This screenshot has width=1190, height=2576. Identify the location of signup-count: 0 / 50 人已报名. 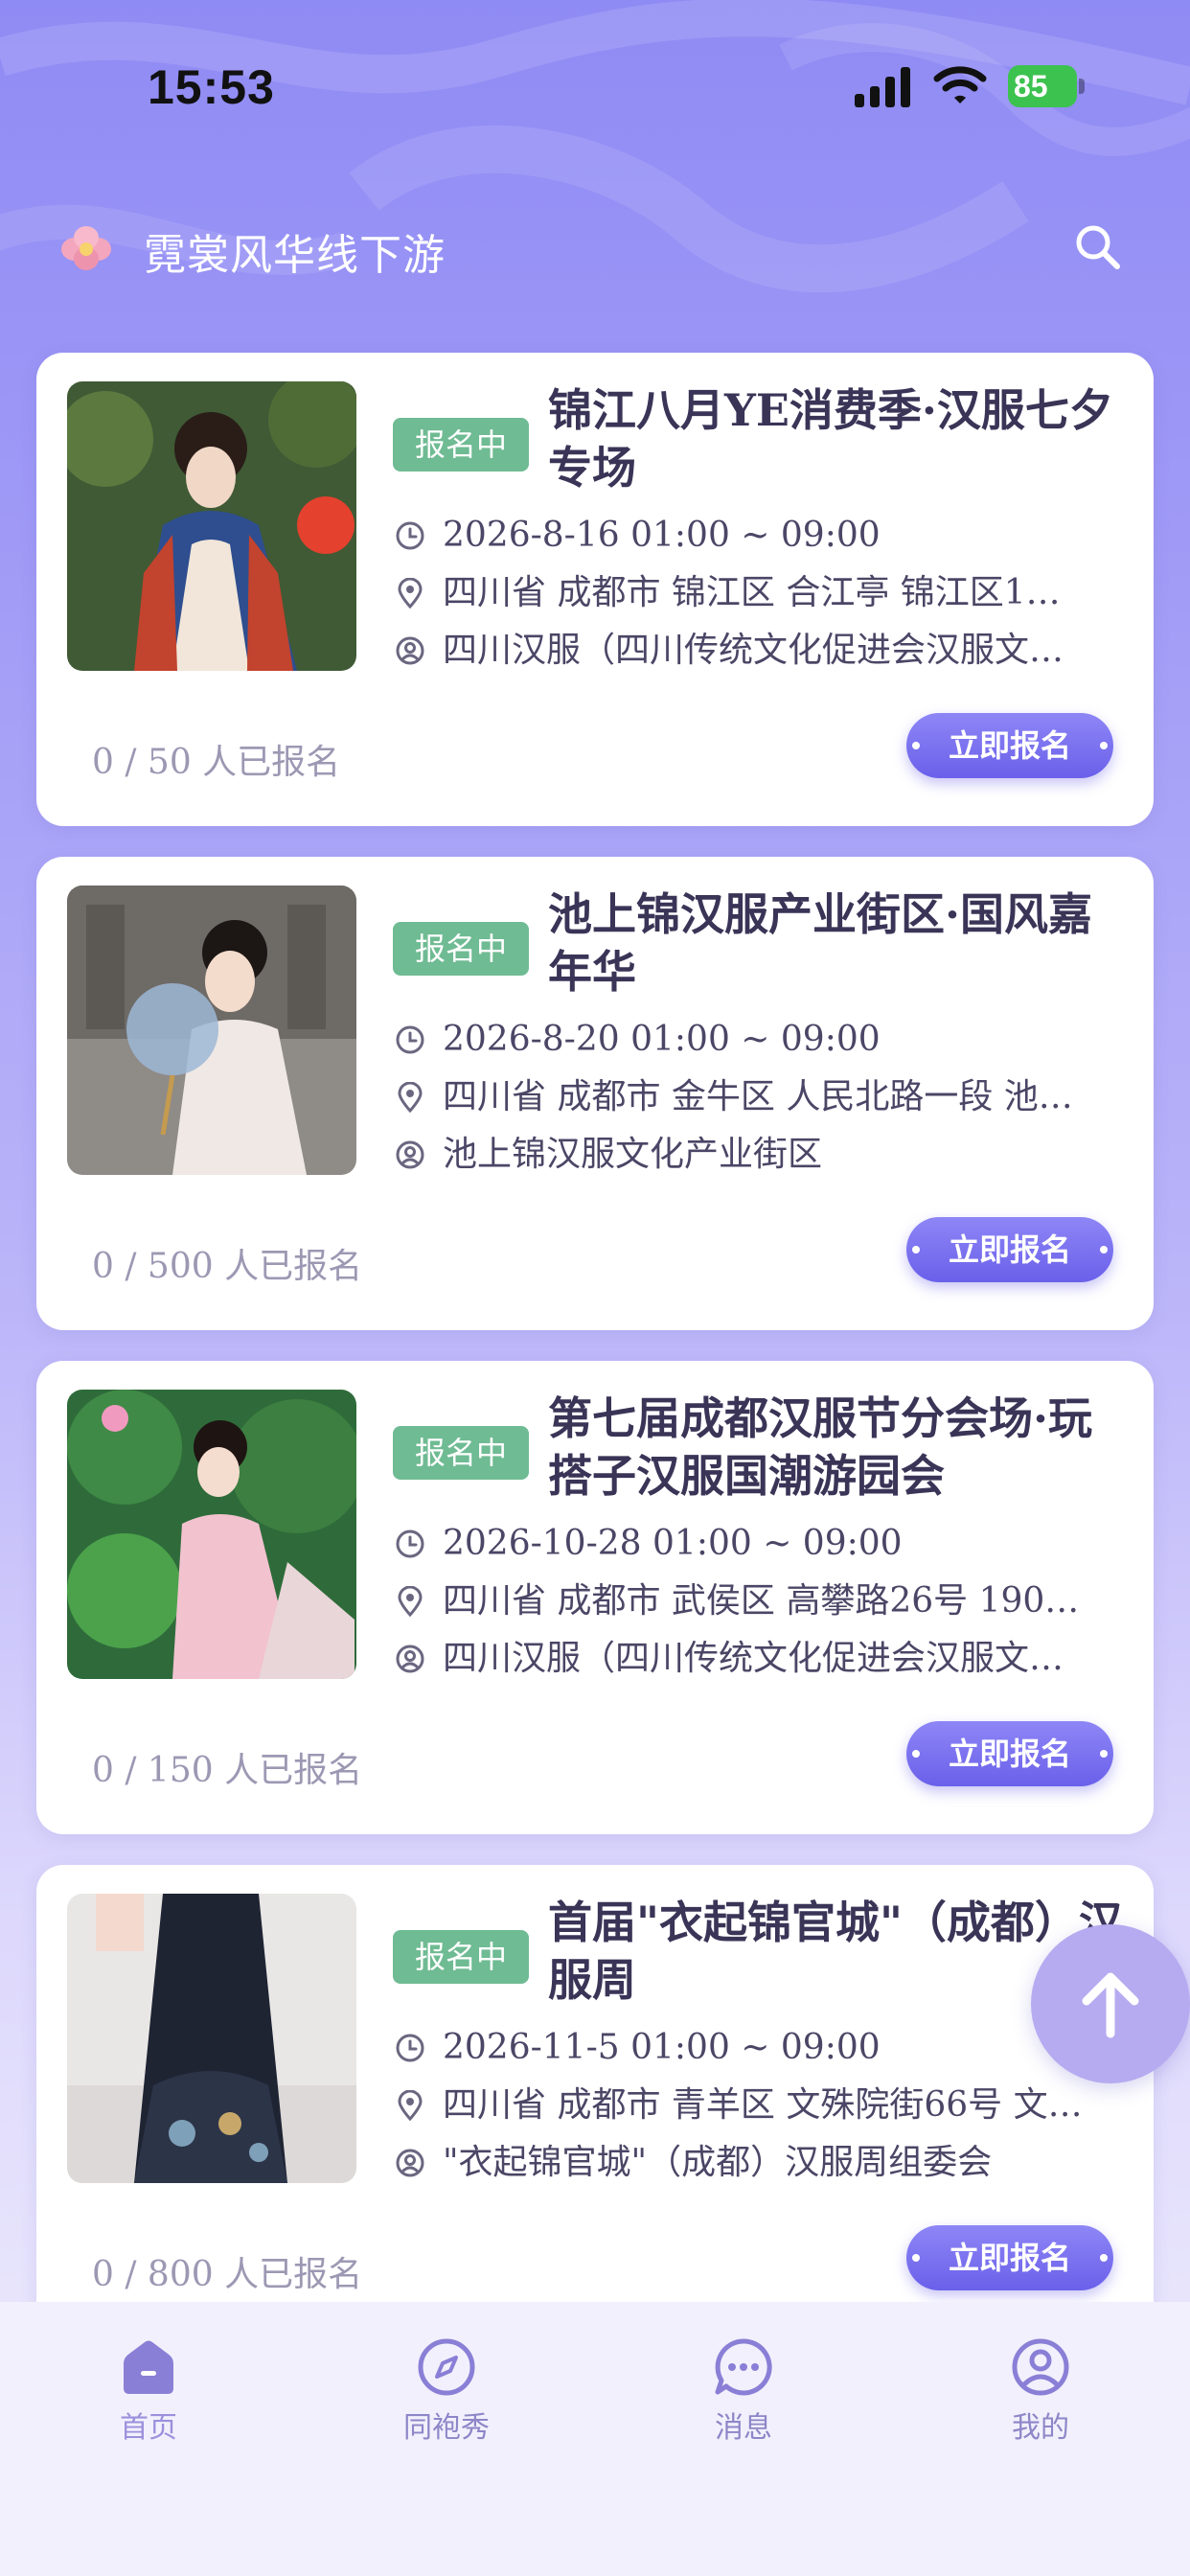
(217, 762).